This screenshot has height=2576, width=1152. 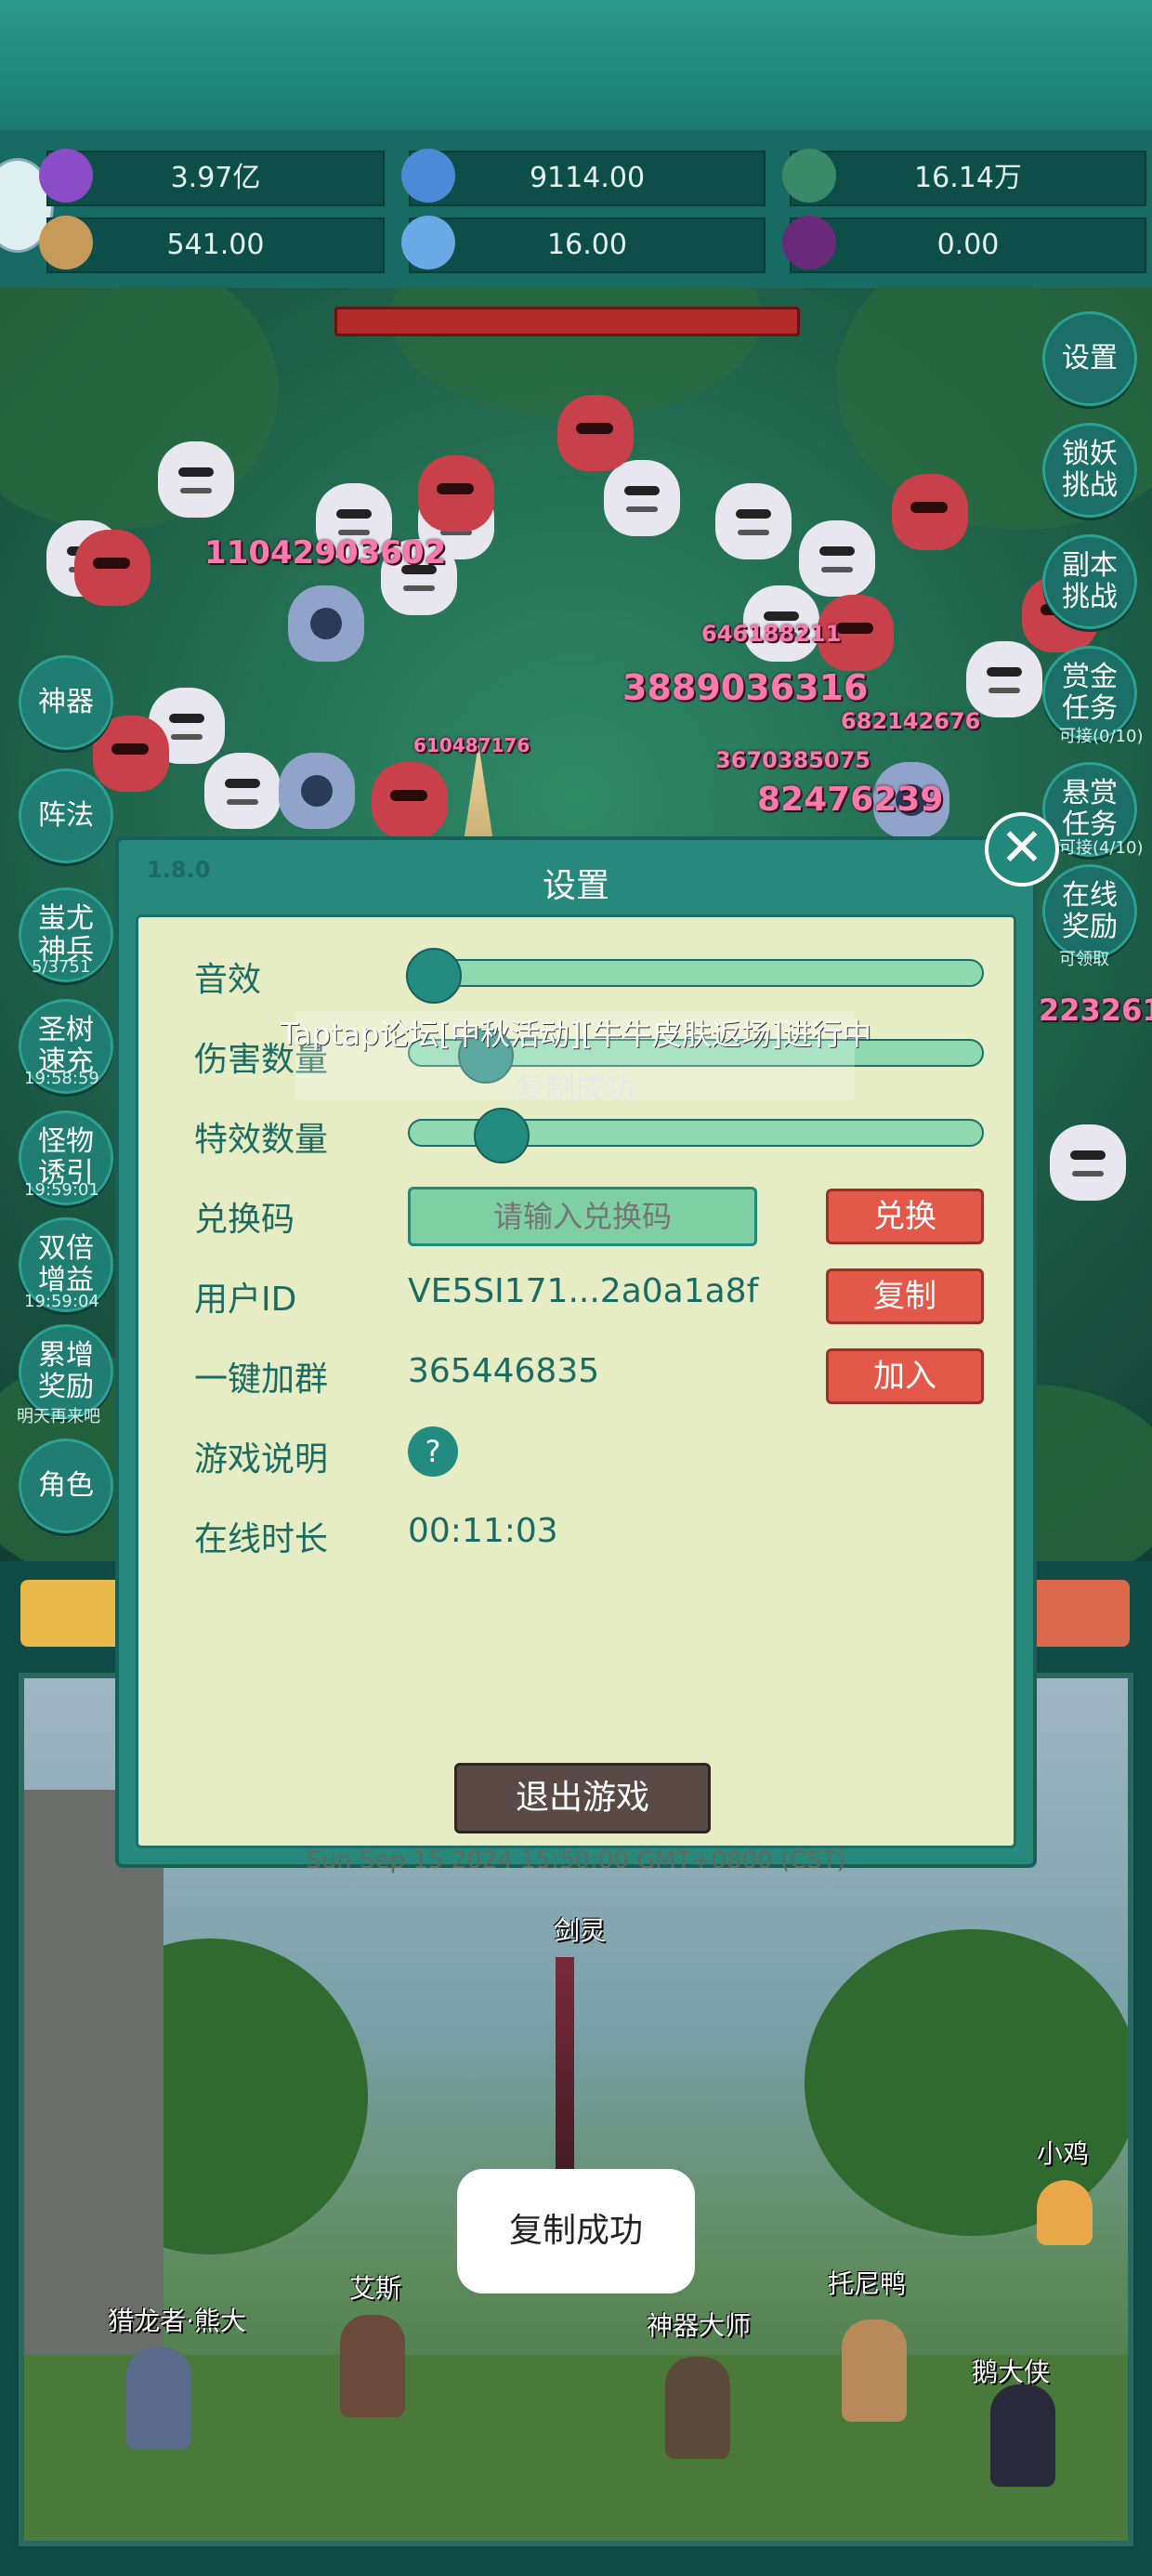 What do you see at coordinates (1101, 736) in the screenshot?
I see `bounty-task-count: 可接(0/10)` at bounding box center [1101, 736].